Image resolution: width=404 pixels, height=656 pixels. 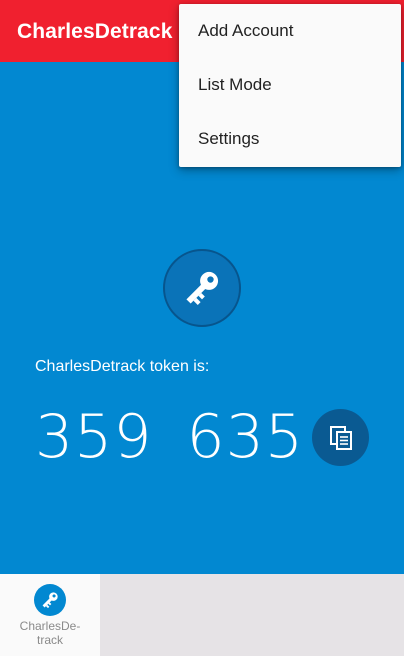 I want to click on menu-item-list-mode: List Mode, so click(x=290, y=85).